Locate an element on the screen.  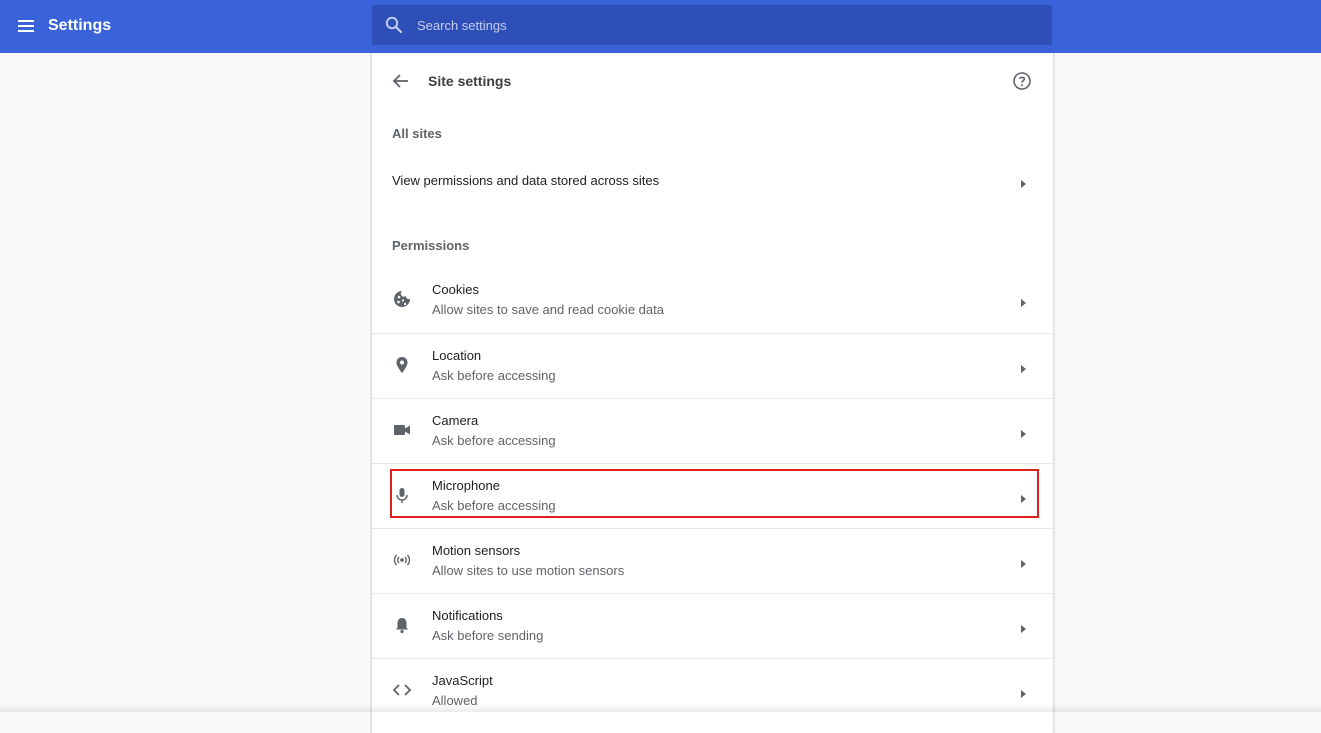
code-brackets-icon is located at coordinates (402, 690).